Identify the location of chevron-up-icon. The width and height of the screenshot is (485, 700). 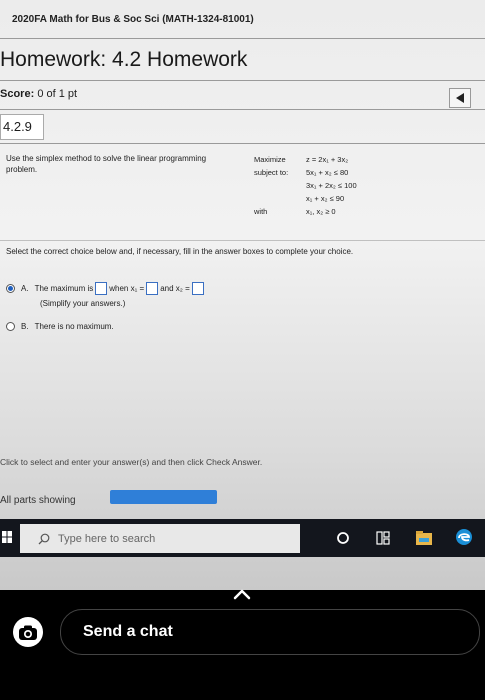
(242, 594).